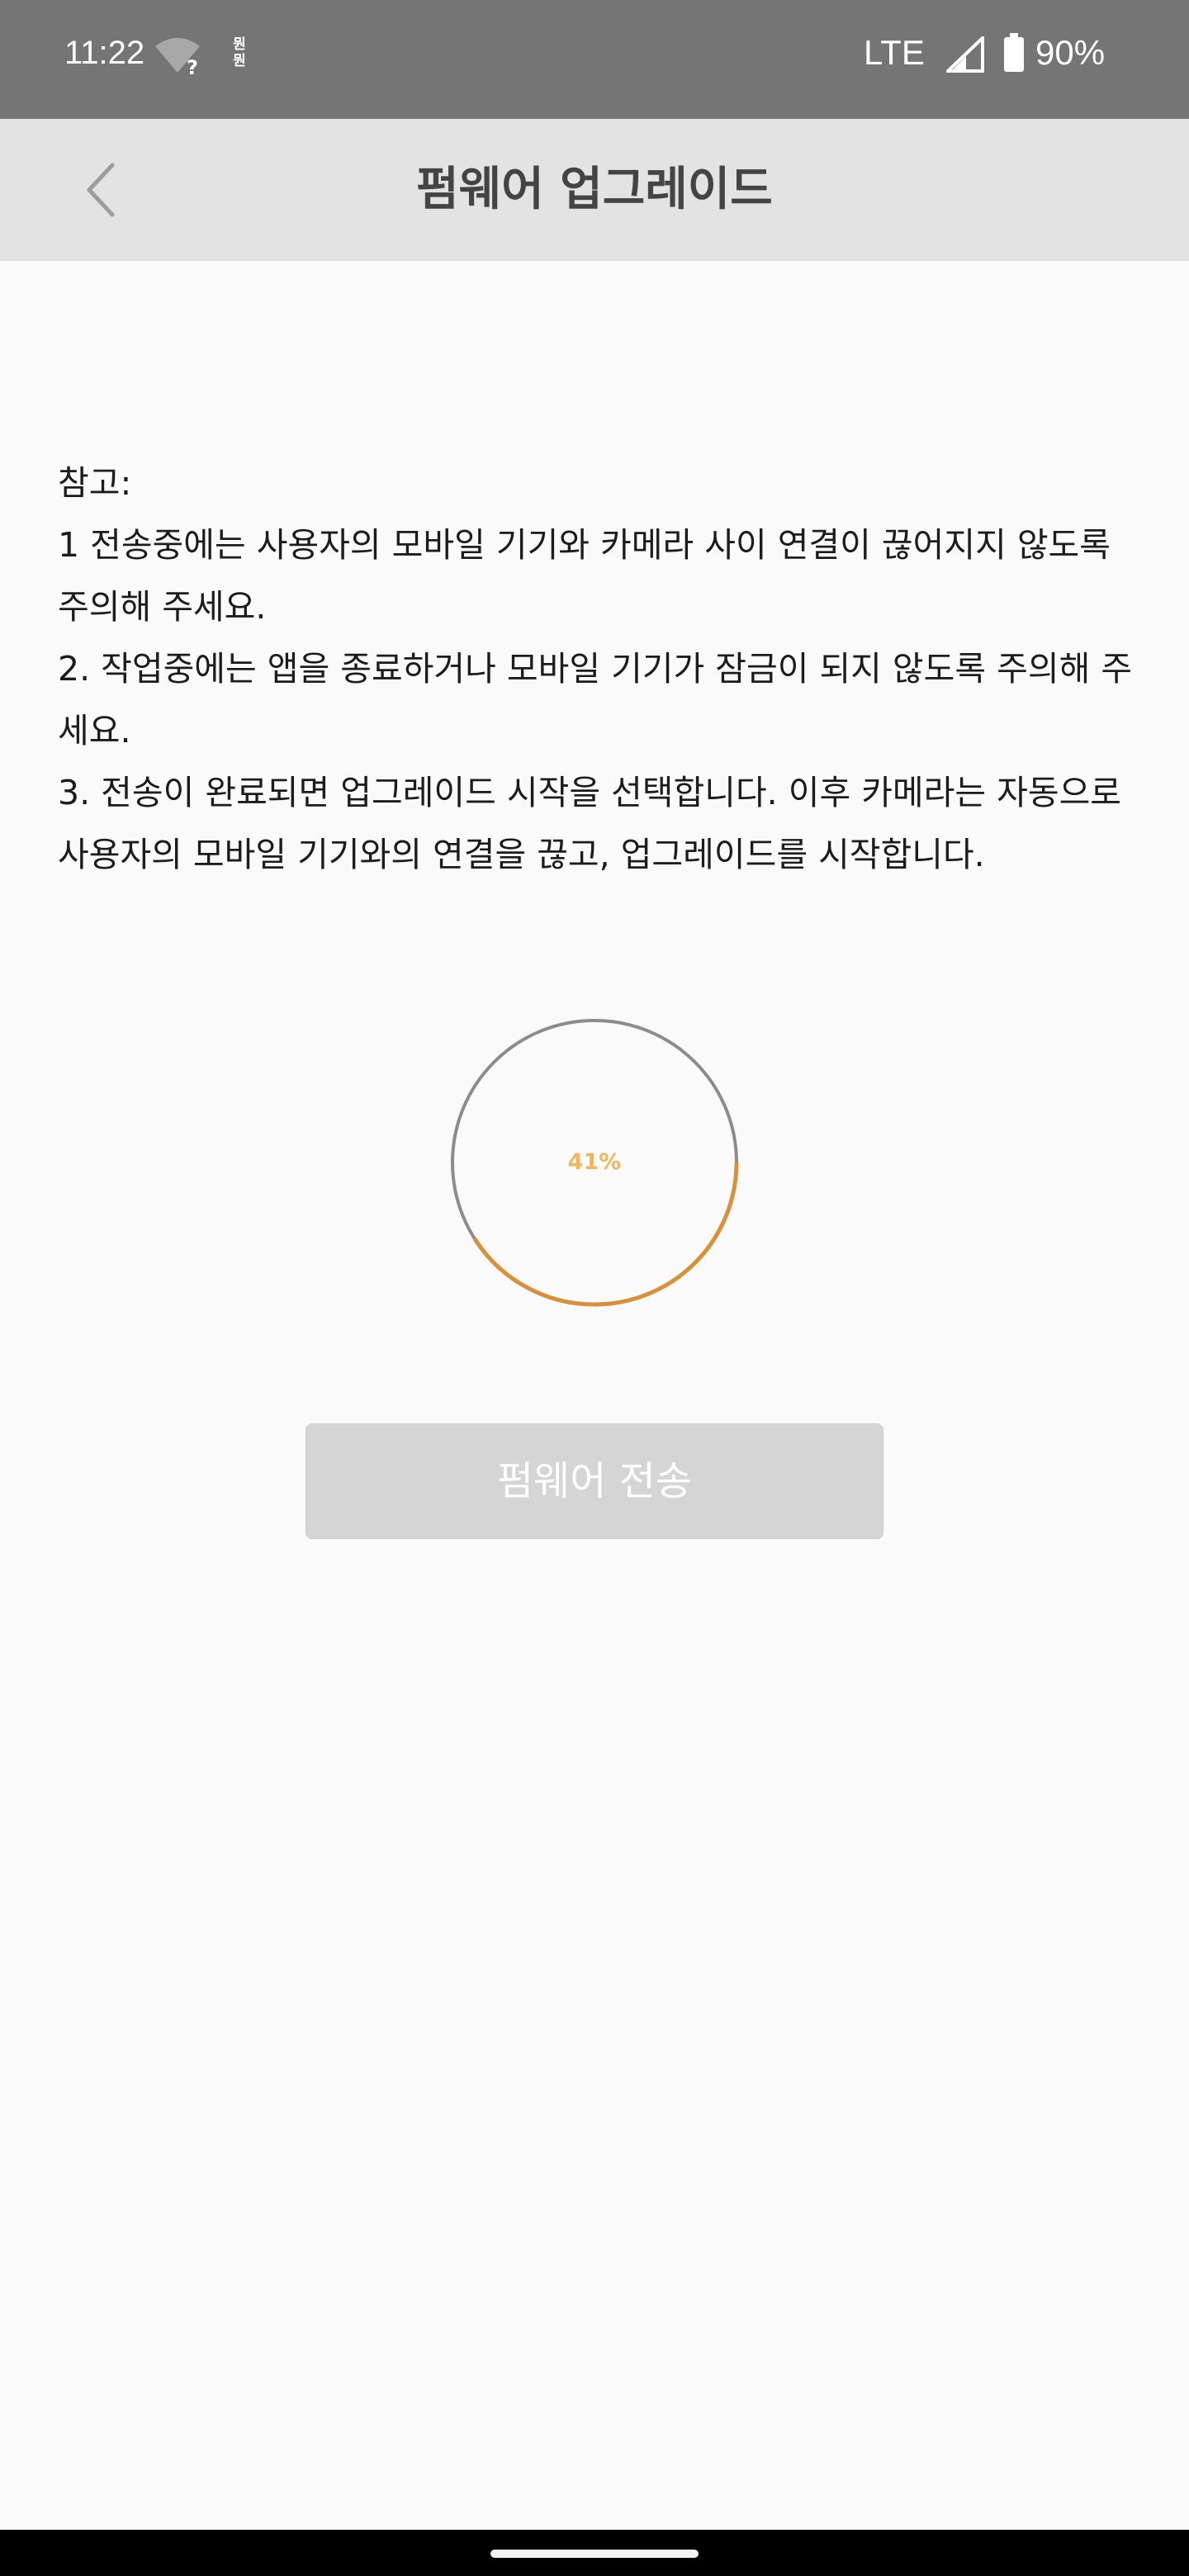 This screenshot has width=1189, height=2576. I want to click on battery-percentage: 90%, so click(1070, 52).